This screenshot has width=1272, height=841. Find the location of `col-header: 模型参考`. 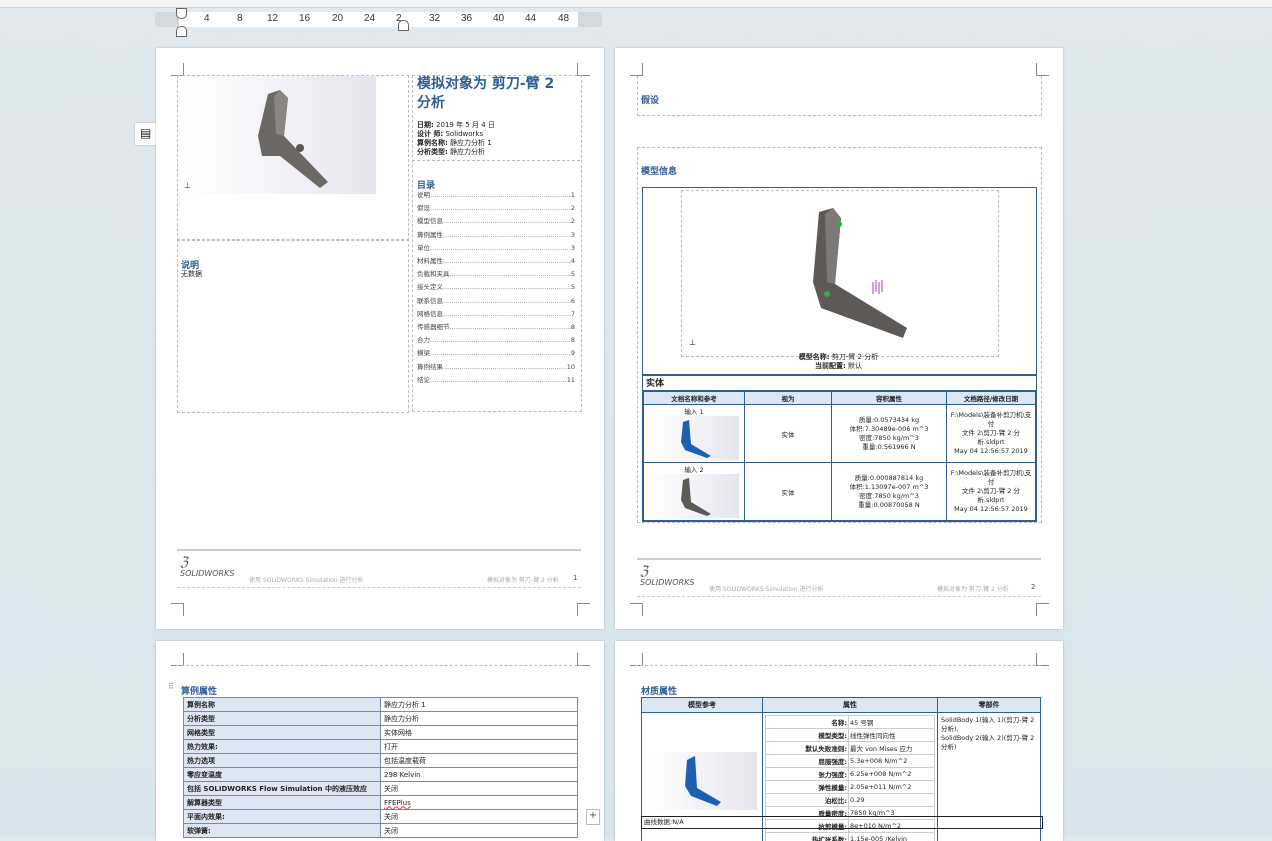

col-header: 模型参考 is located at coordinates (702, 705).